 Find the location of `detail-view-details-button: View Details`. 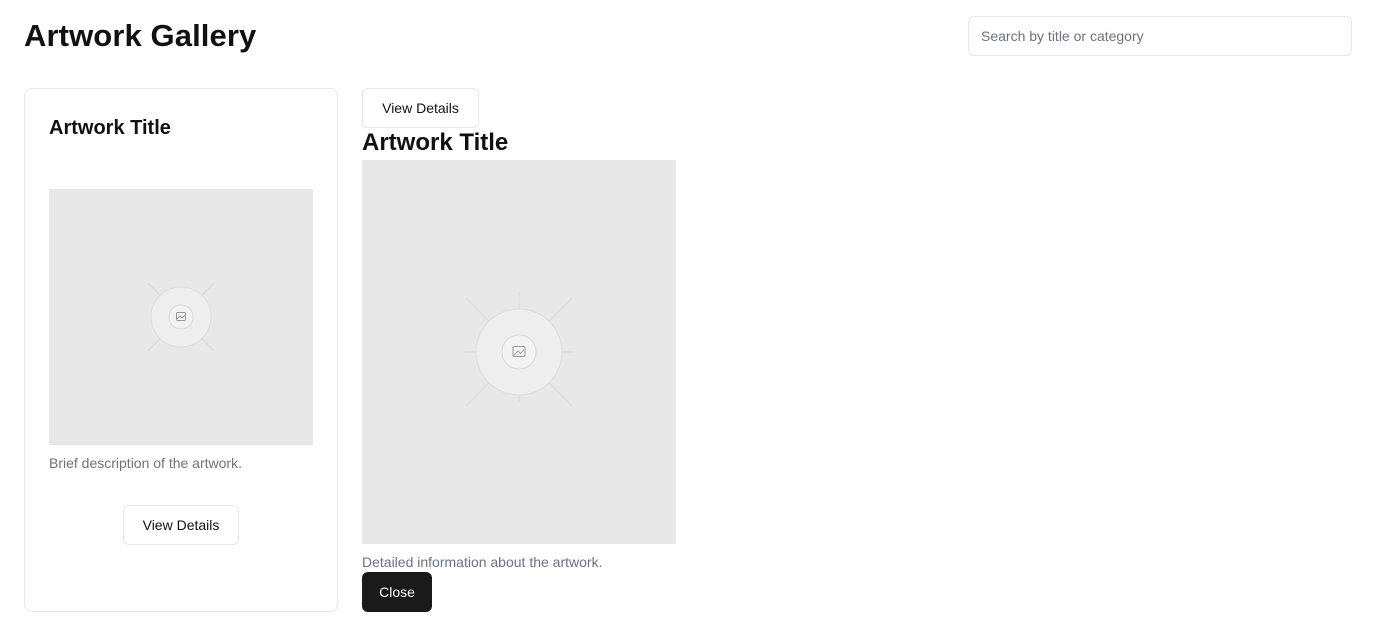

detail-view-details-button: View Details is located at coordinates (420, 108).